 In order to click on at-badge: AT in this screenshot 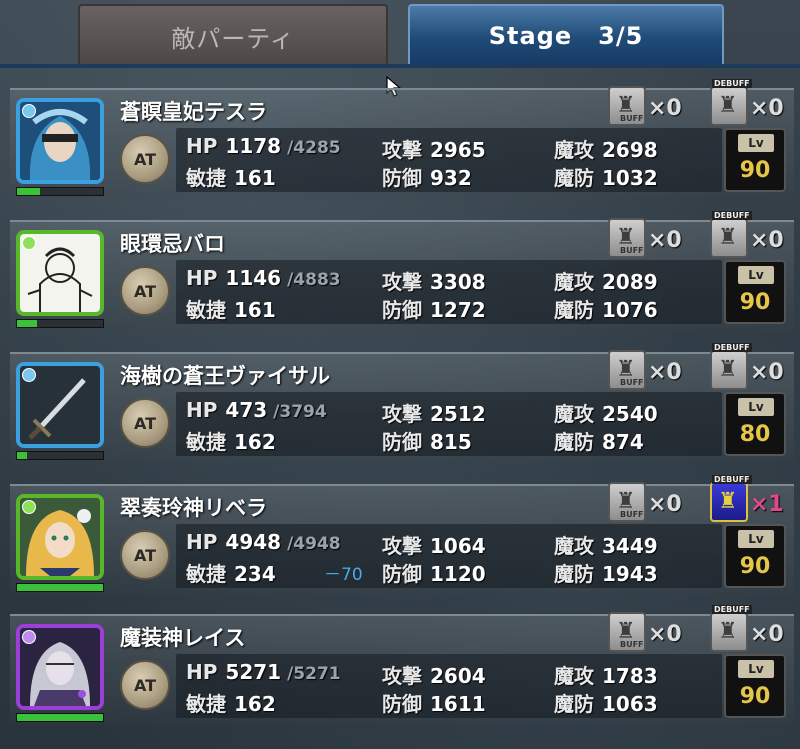, I will do `click(145, 159)`.